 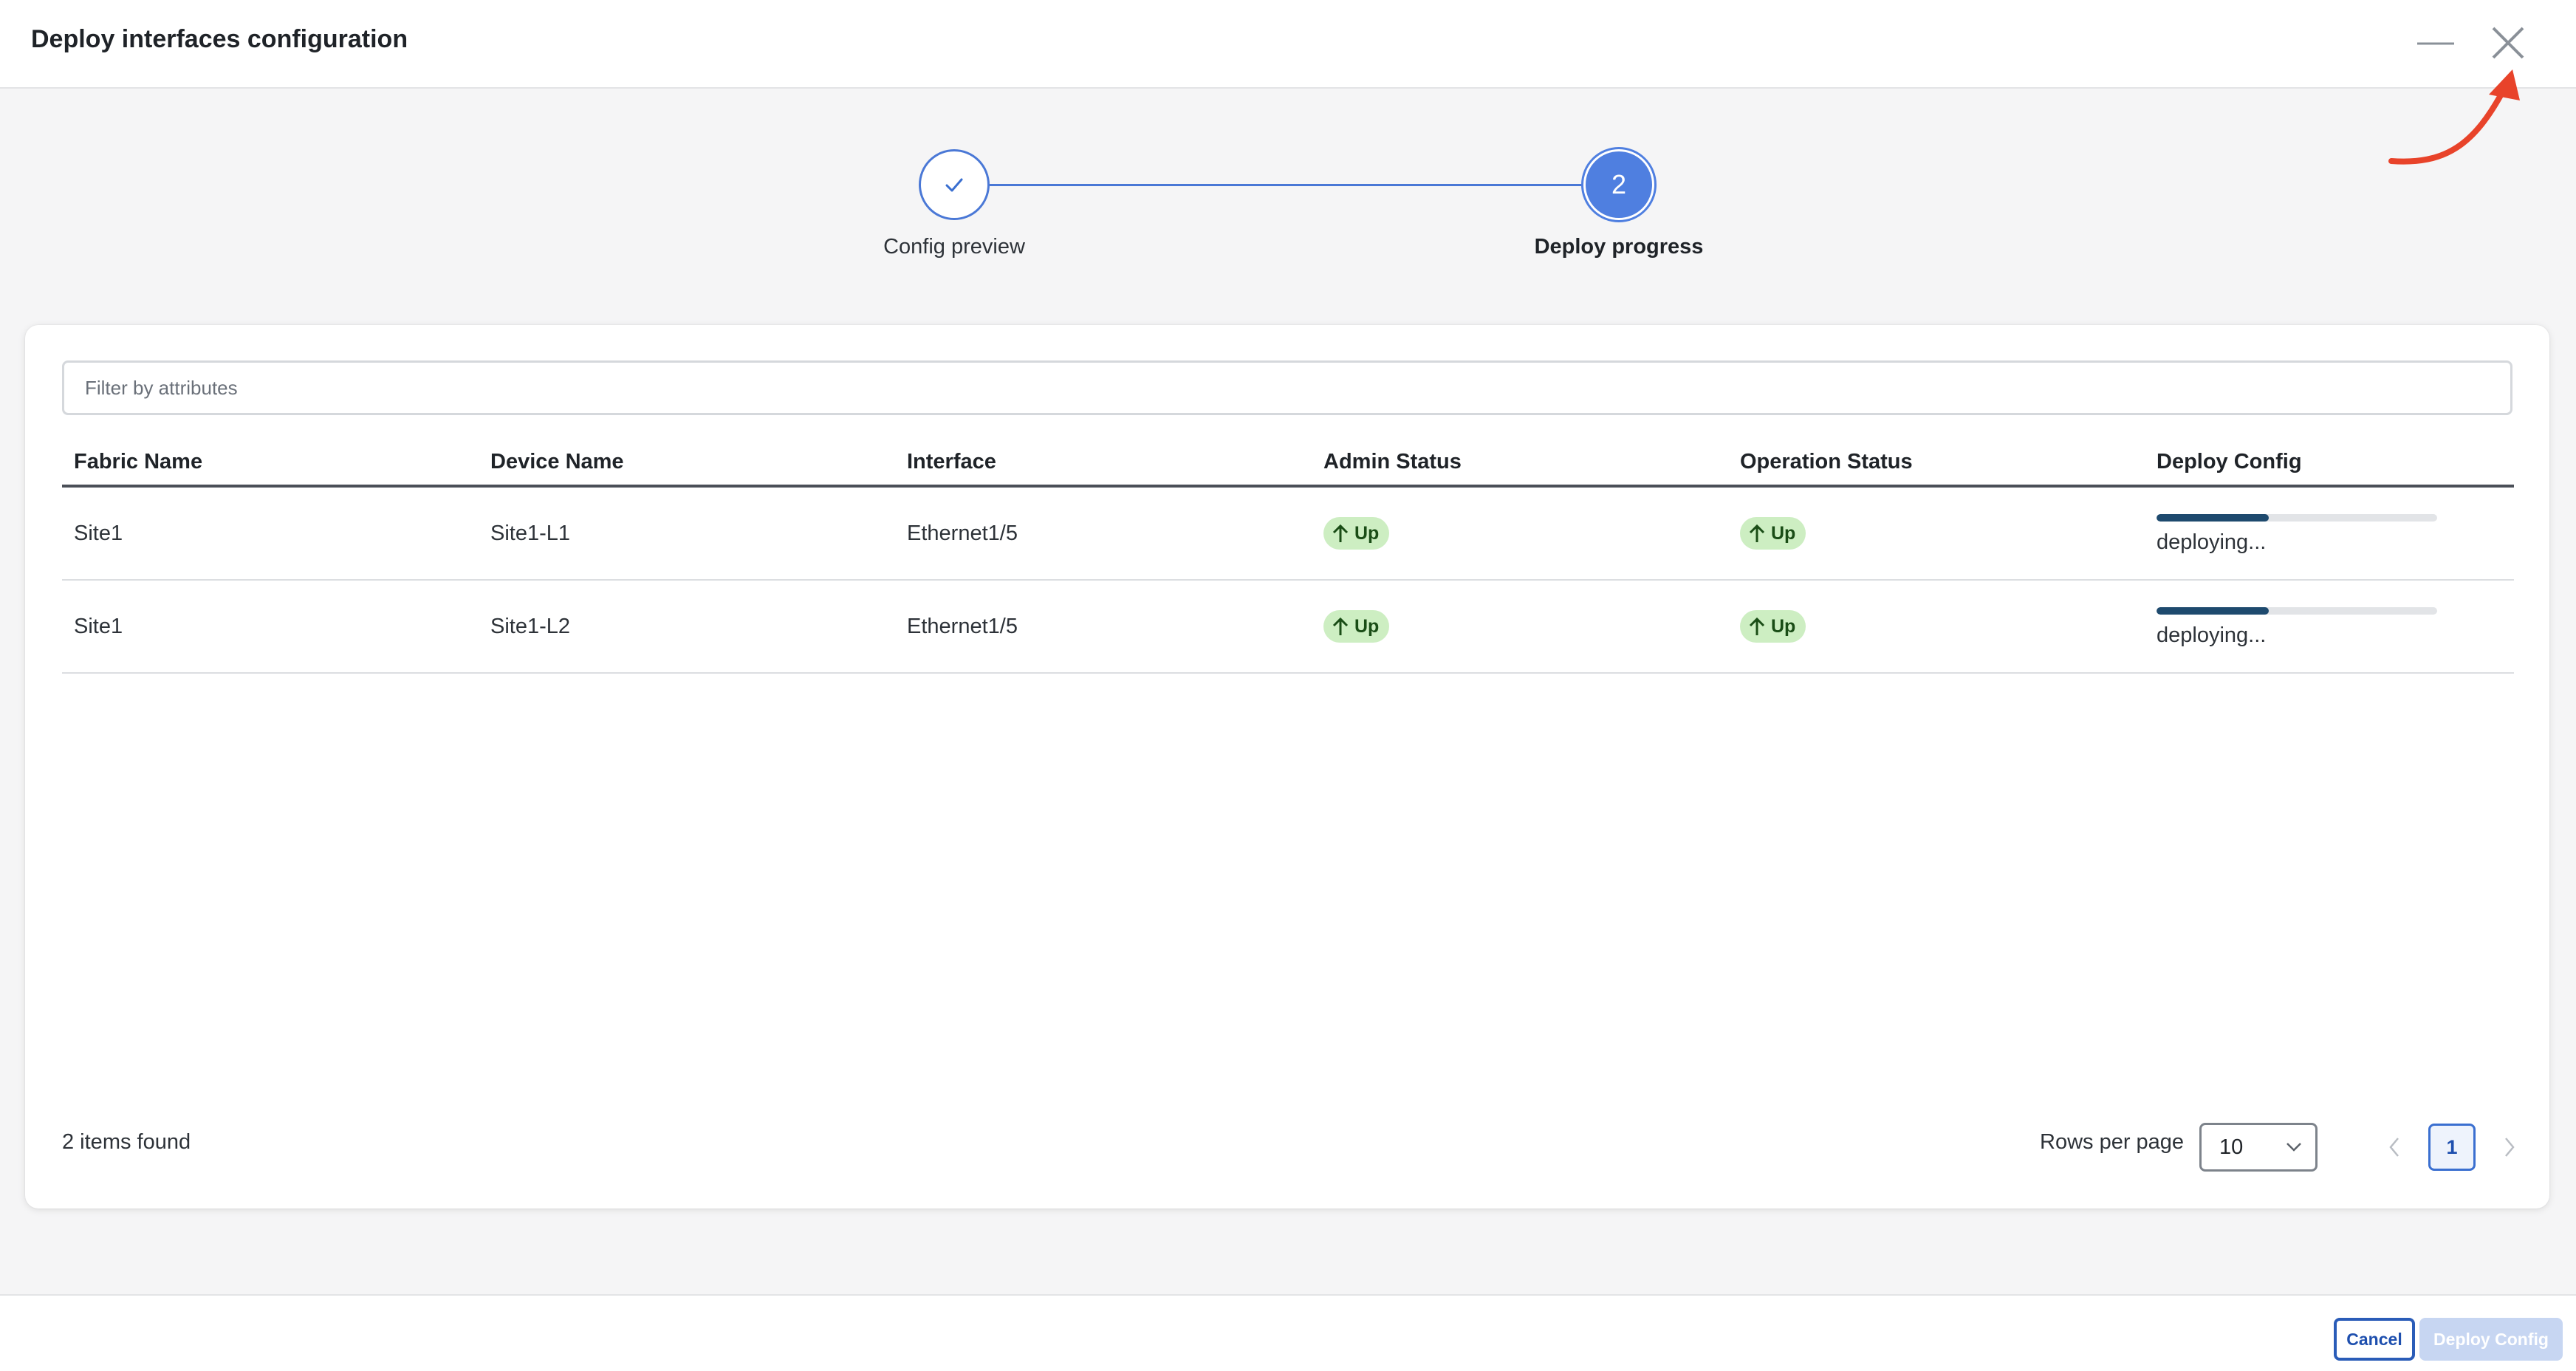 I want to click on minimize-icon, so click(x=2435, y=43).